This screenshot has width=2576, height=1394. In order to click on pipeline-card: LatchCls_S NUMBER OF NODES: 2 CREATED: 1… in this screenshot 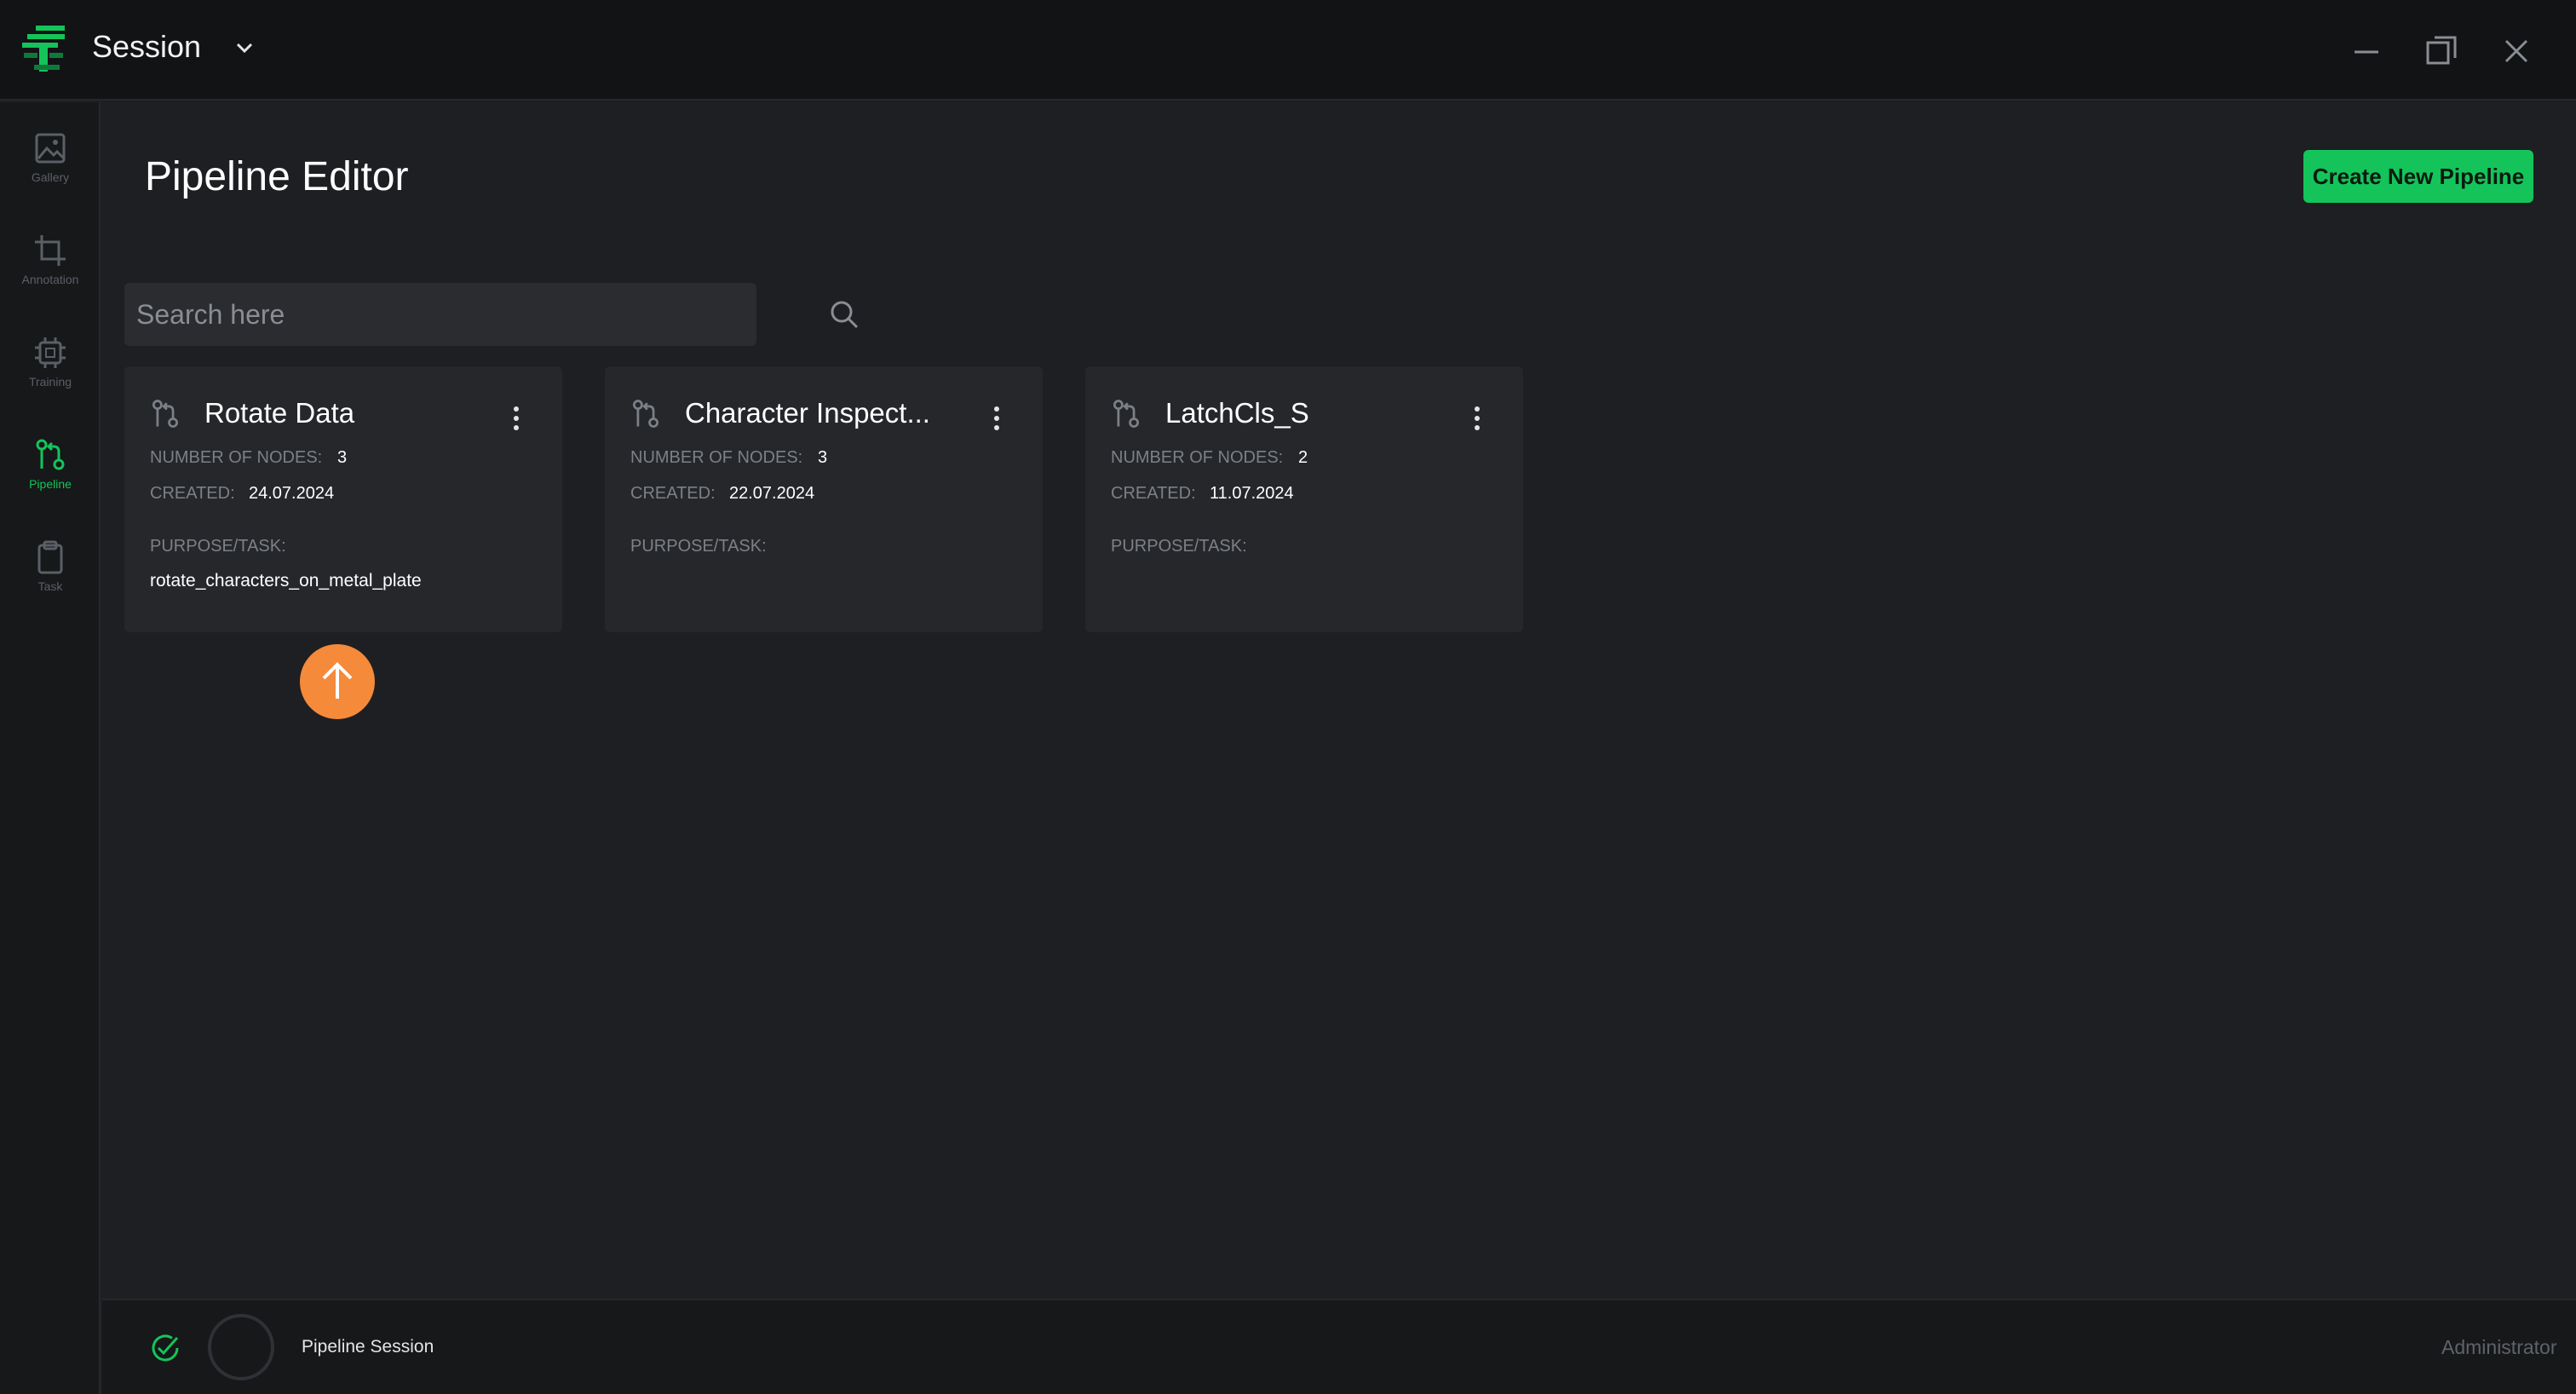, I will do `click(1304, 499)`.